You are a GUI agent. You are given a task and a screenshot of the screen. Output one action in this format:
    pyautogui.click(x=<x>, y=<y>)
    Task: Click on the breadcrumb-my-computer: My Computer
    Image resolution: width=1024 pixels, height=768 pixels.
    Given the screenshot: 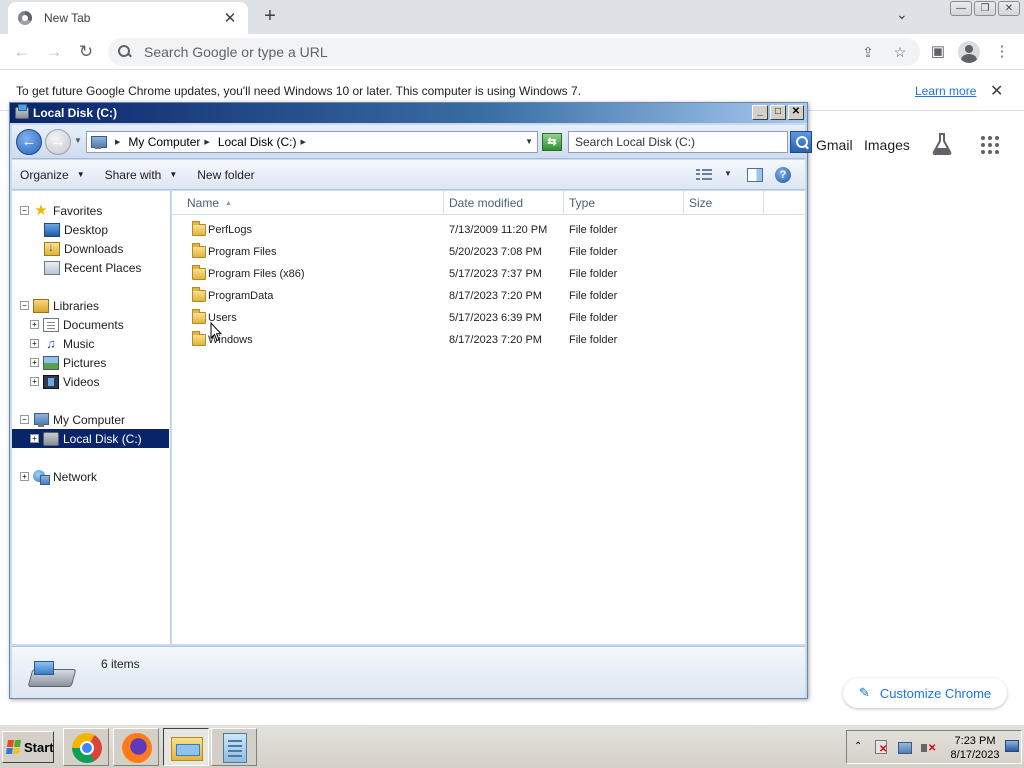 What is the action you would take?
    pyautogui.click(x=164, y=142)
    